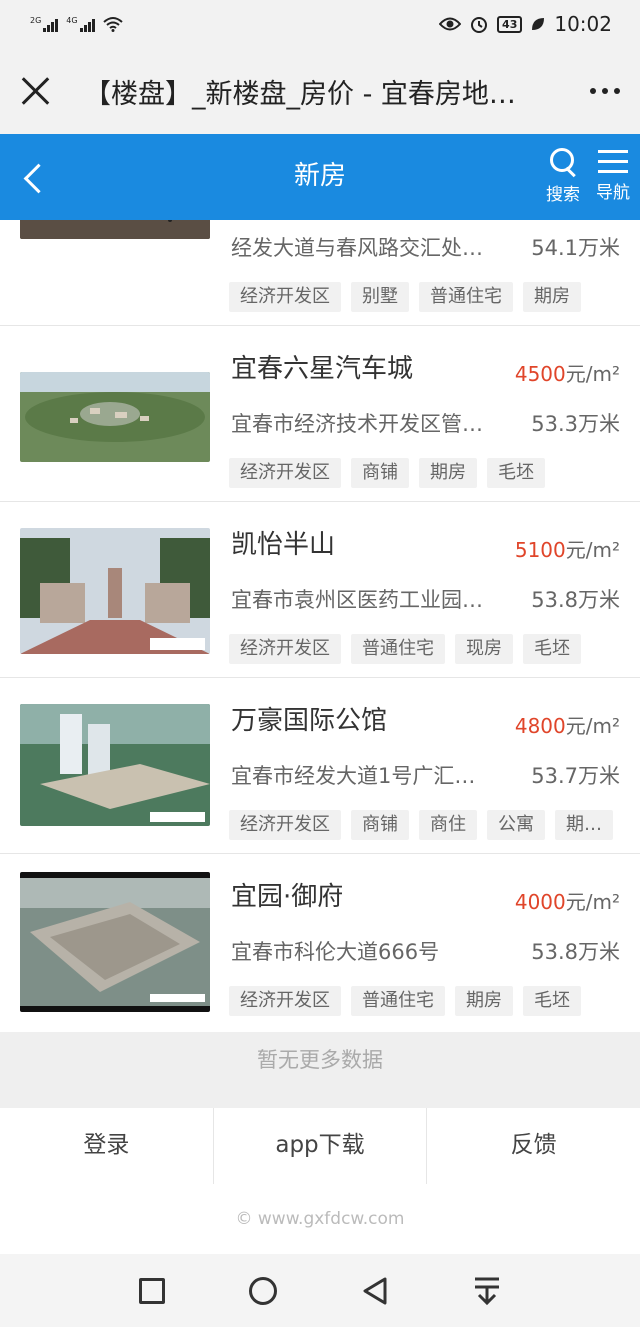 The height and width of the screenshot is (1327, 640). What do you see at coordinates (575, 776) in the screenshot?
I see `property-area: 53.7万米` at bounding box center [575, 776].